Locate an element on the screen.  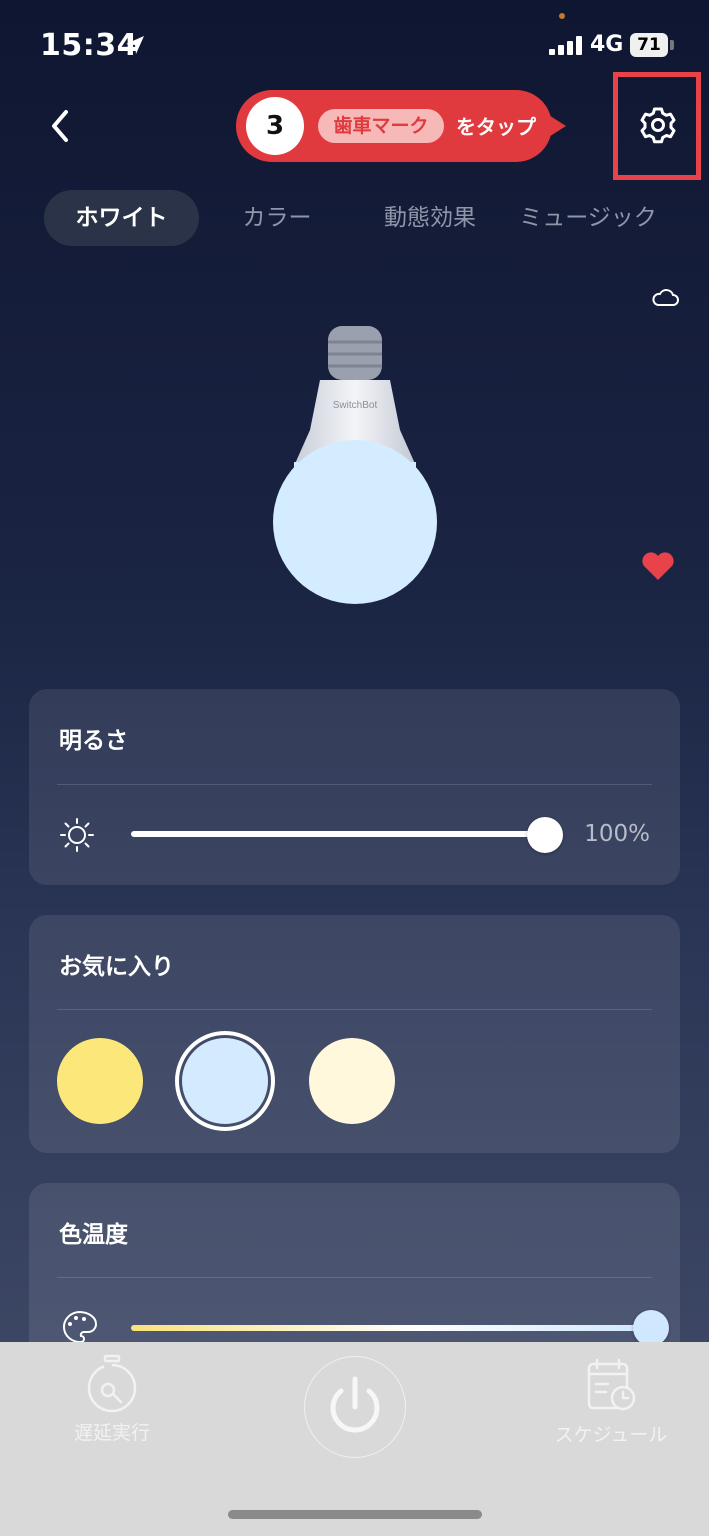
bulb-illustration: SwitchBot is located at coordinates (355, 465).